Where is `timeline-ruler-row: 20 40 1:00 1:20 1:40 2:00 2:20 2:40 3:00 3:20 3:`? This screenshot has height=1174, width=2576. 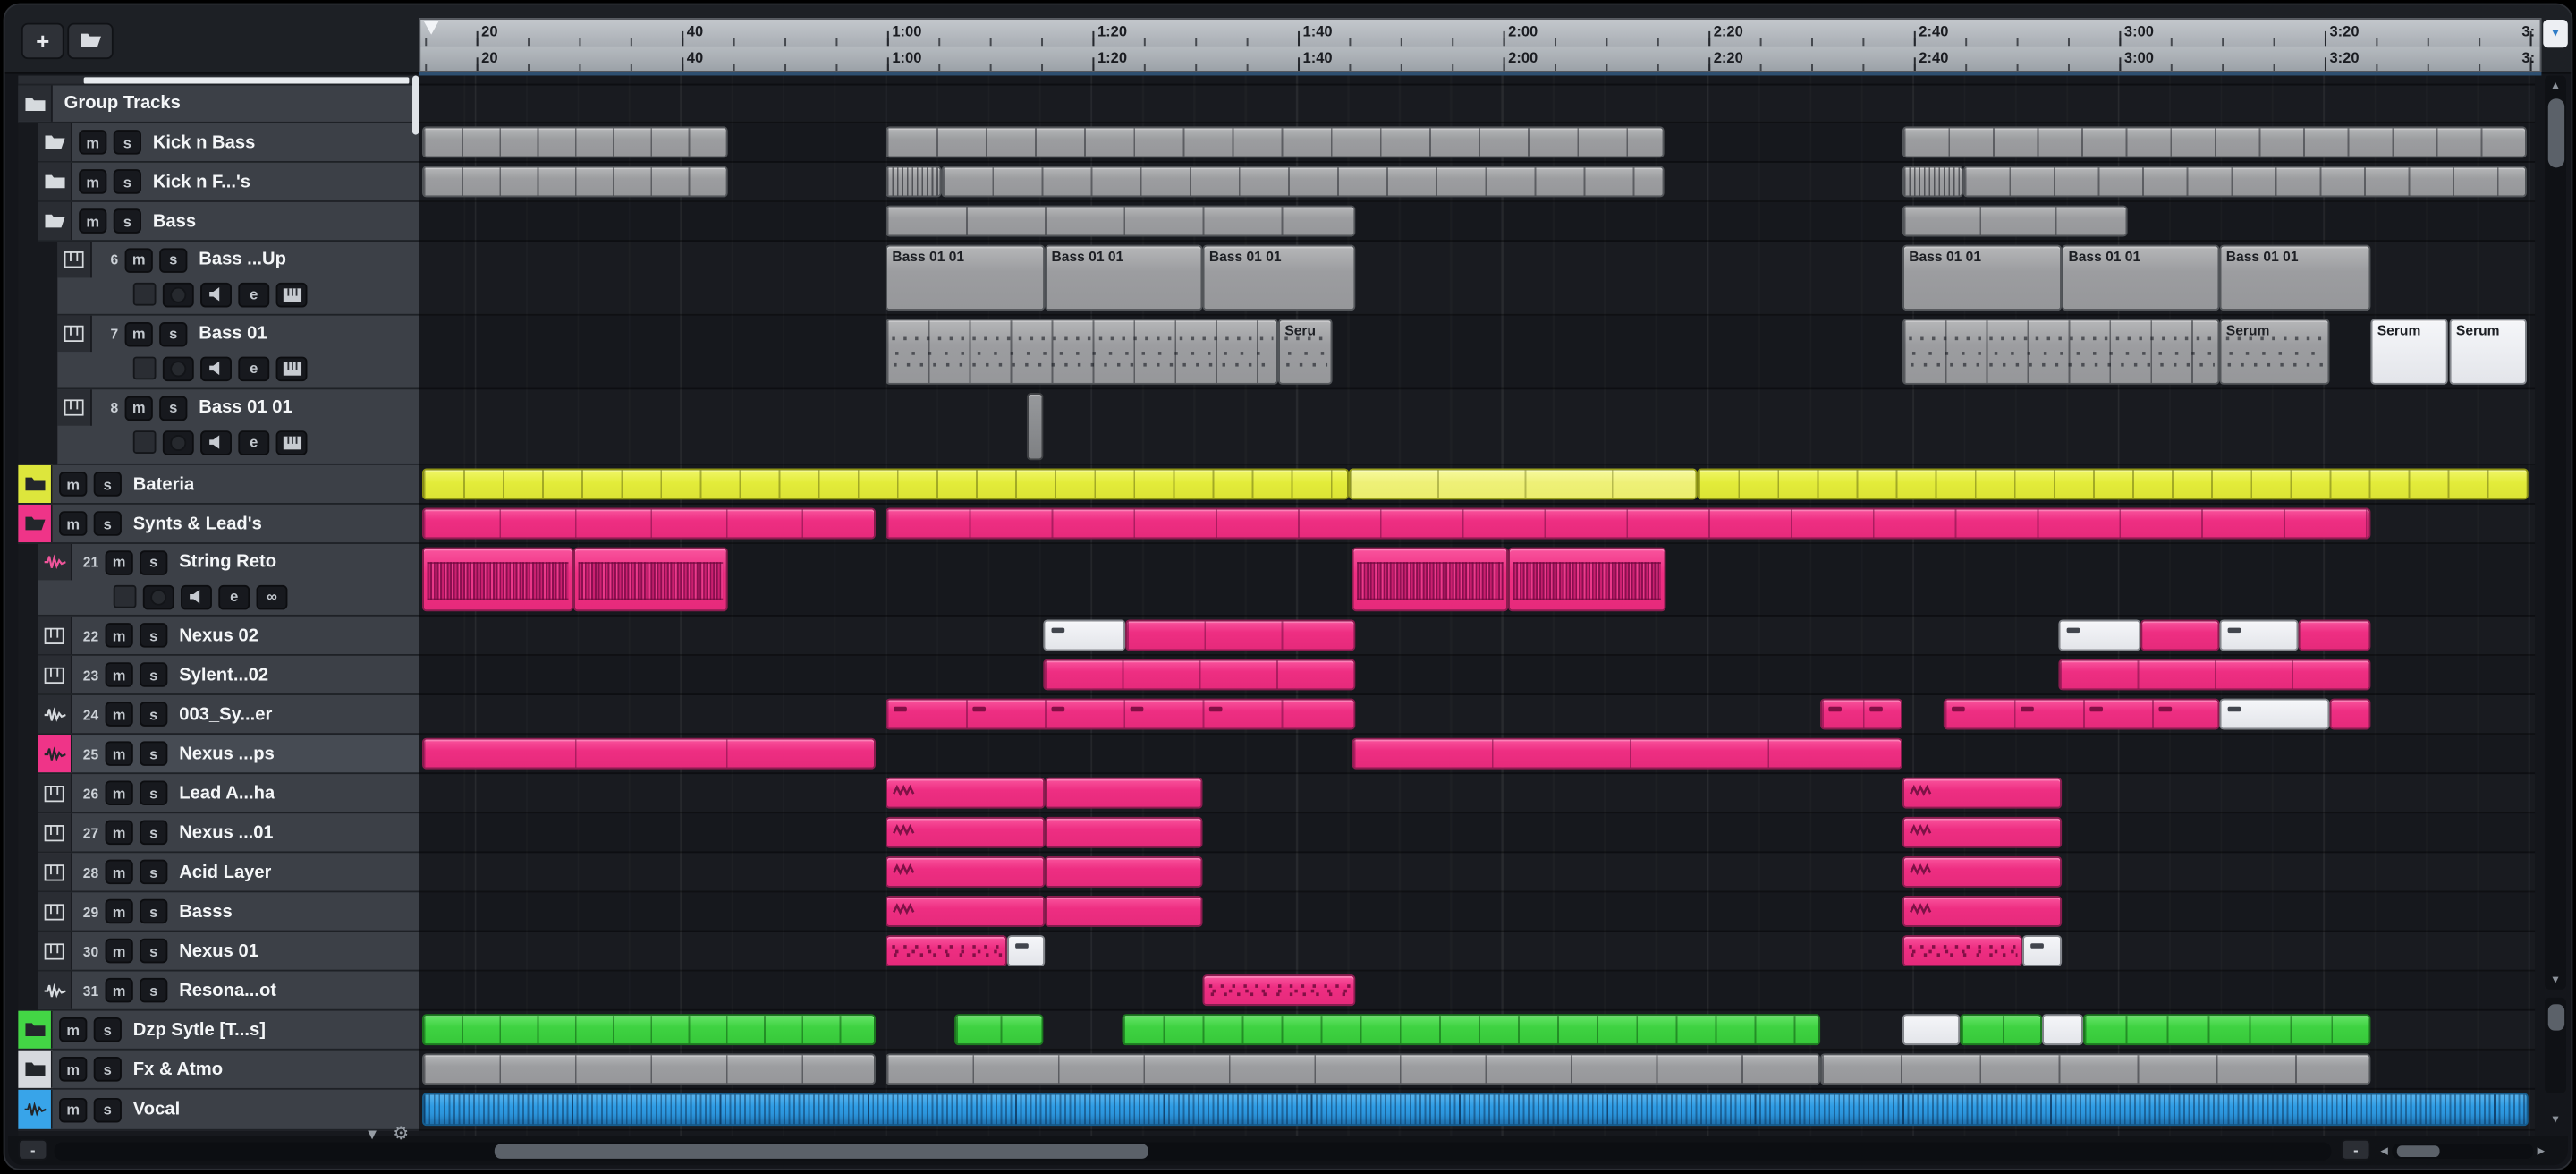
timeline-ruler-row: 20 40 1:00 1:20 1:40 2:00 2:20 2:40 3:00 3:20 3: is located at coordinates (1480, 58).